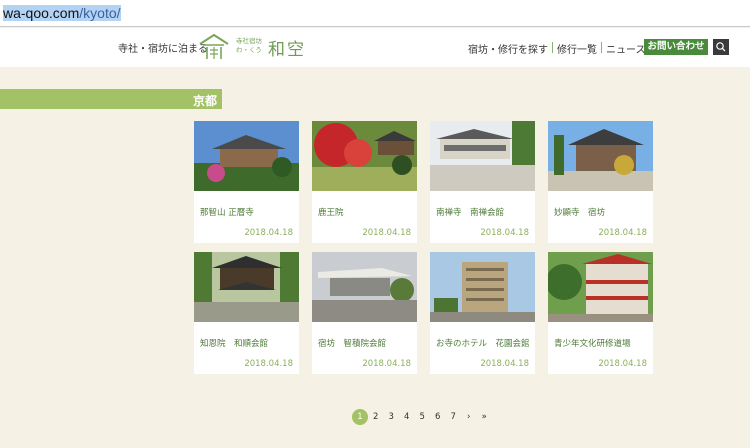 This screenshot has width=750, height=448. Describe the element at coordinates (626, 48) in the screenshot. I see `nav-news: ニュース` at that location.